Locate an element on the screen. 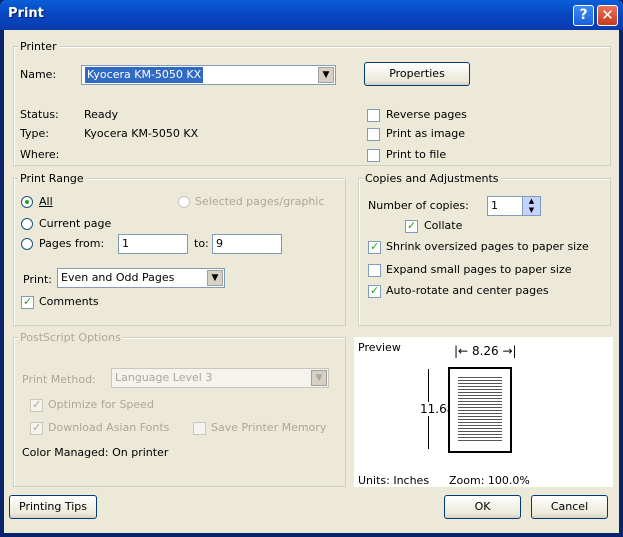 Image resolution: width=623 pixels, height=537 pixels. to-label: to: is located at coordinates (201, 243).